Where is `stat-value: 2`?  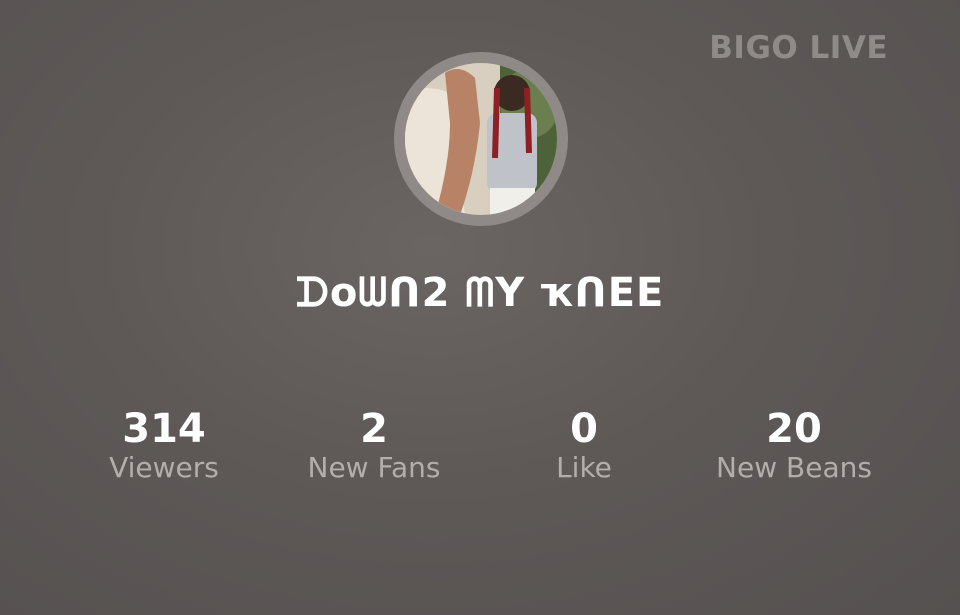 stat-value: 2 is located at coordinates (374, 429).